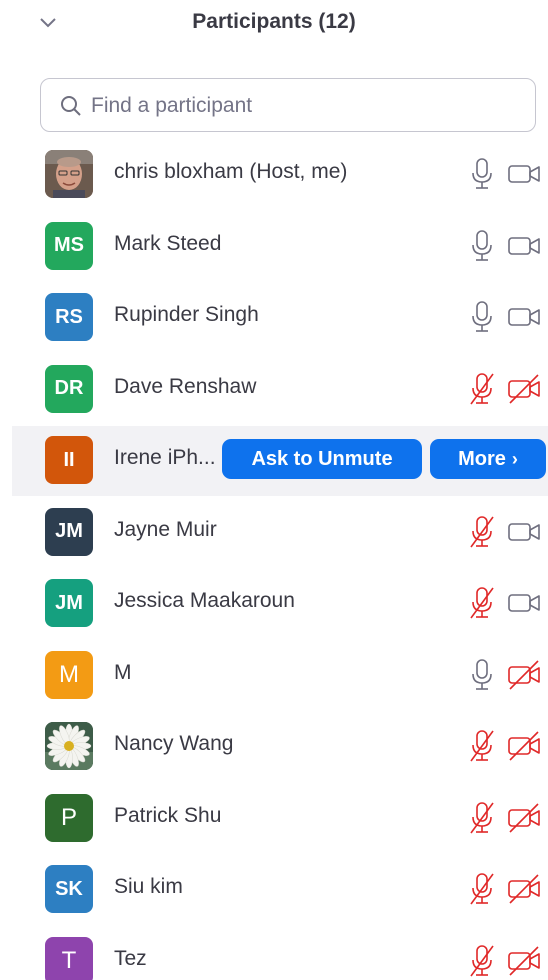 The width and height of the screenshot is (548, 980). I want to click on avatar-initials: MS, so click(69, 245).